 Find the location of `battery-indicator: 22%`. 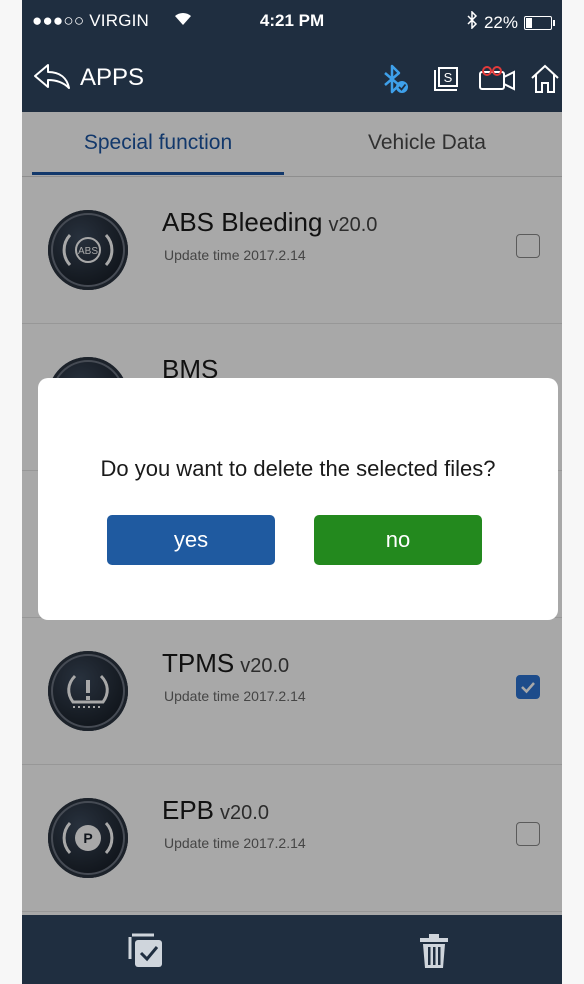

battery-indicator: 22% is located at coordinates (510, 22).